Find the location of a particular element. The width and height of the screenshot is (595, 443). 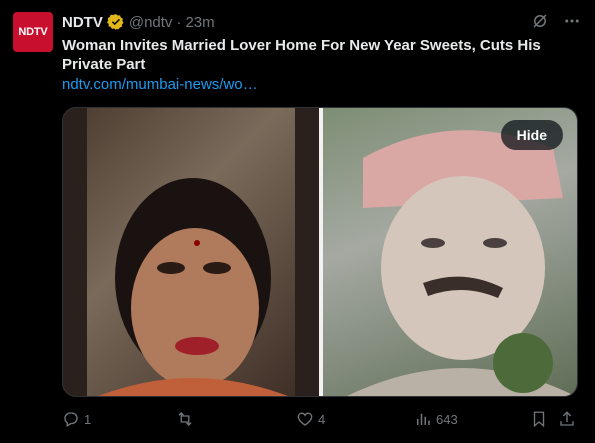

bookmark-button is located at coordinates (539, 419).